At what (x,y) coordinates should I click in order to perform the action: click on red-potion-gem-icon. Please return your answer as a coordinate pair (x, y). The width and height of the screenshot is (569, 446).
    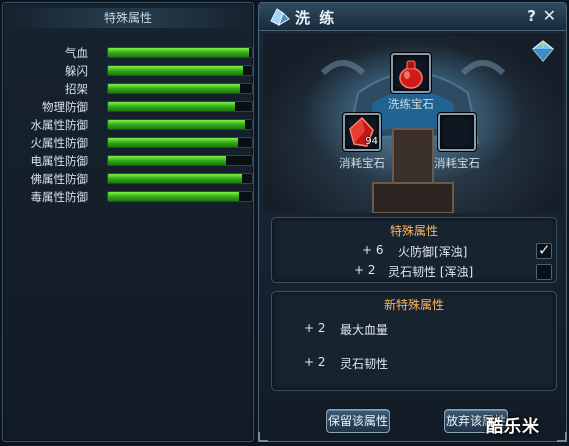
    Looking at the image, I should click on (411, 74).